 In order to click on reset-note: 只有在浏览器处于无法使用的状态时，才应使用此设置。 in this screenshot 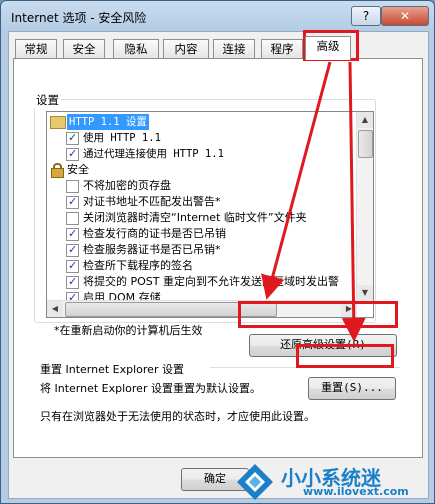, I will do `click(177, 416)`.